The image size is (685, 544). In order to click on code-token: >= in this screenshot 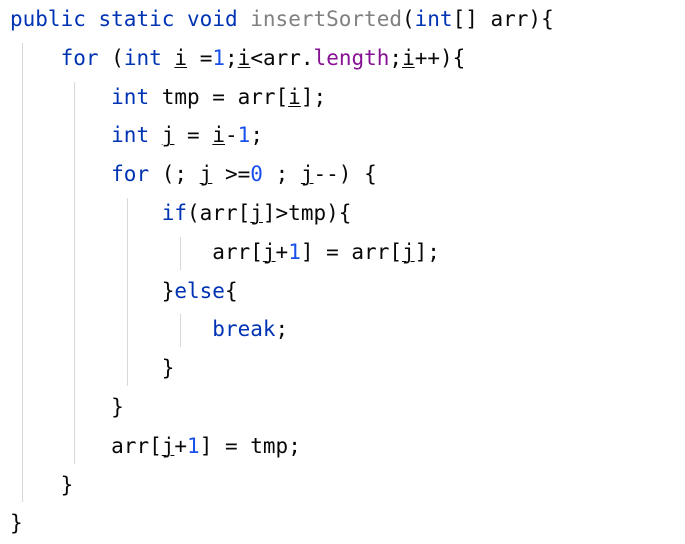, I will do `click(231, 174)`.